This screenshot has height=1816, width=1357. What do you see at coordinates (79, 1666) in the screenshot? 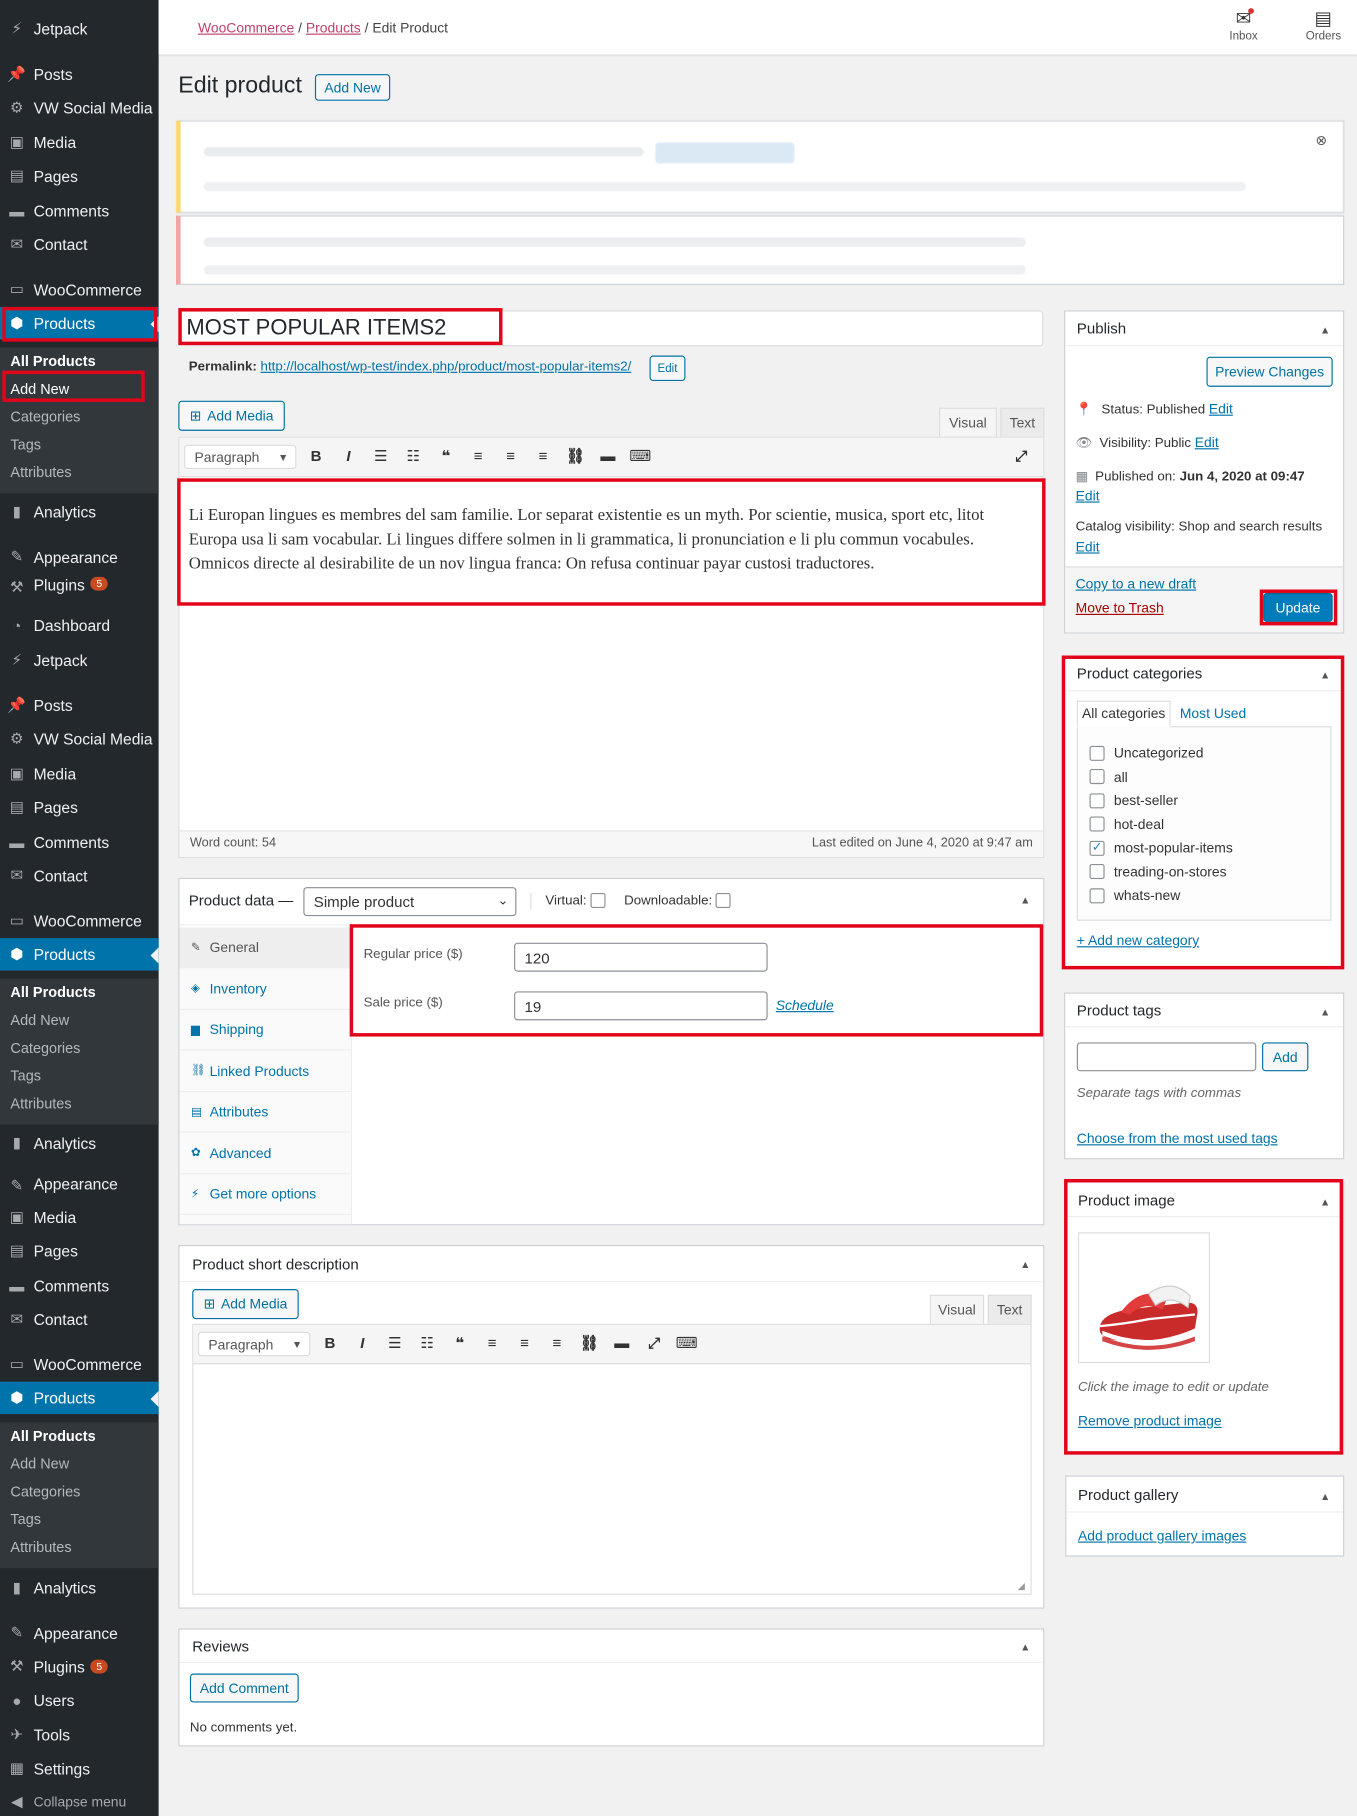
I see `sidebar-item-plugins: ⚒ Plugins 5` at bounding box center [79, 1666].